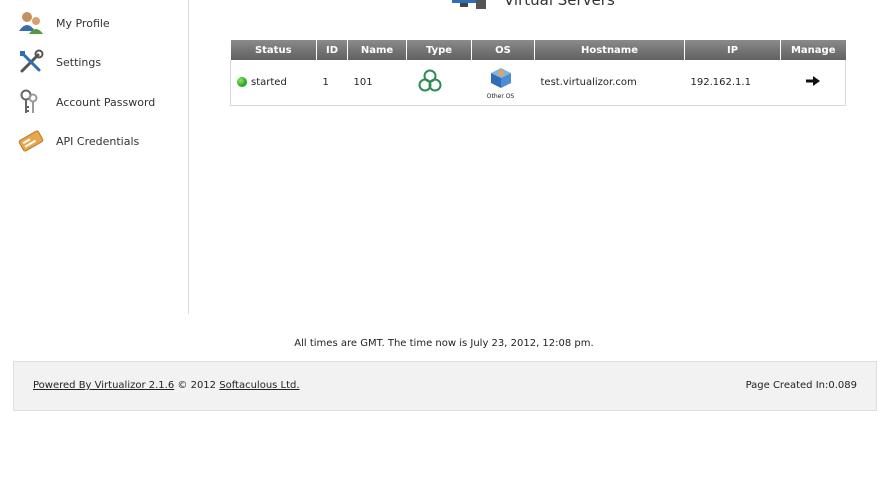 The image size is (888, 500). Describe the element at coordinates (377, 83) in the screenshot. I see `name-cell: 101` at that location.